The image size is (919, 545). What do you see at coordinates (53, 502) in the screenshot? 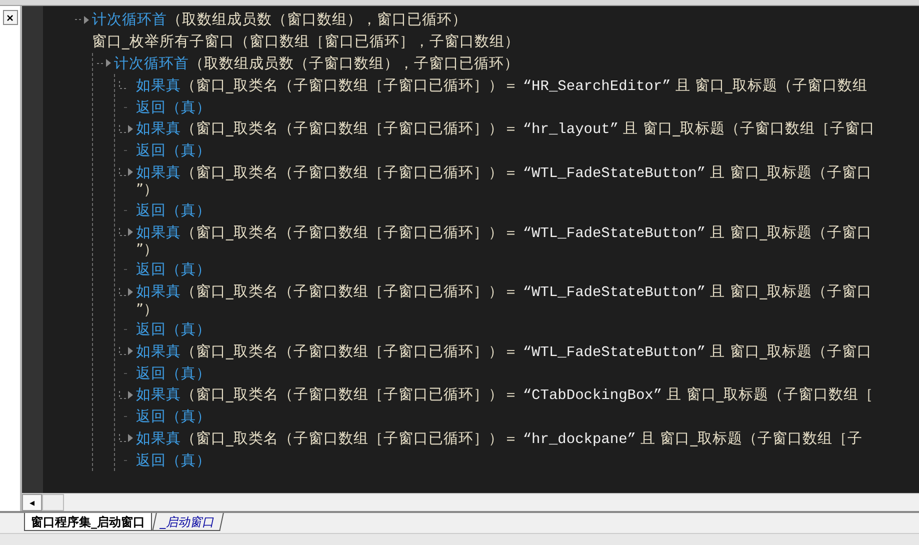
I see `scrollbar-thumb` at bounding box center [53, 502].